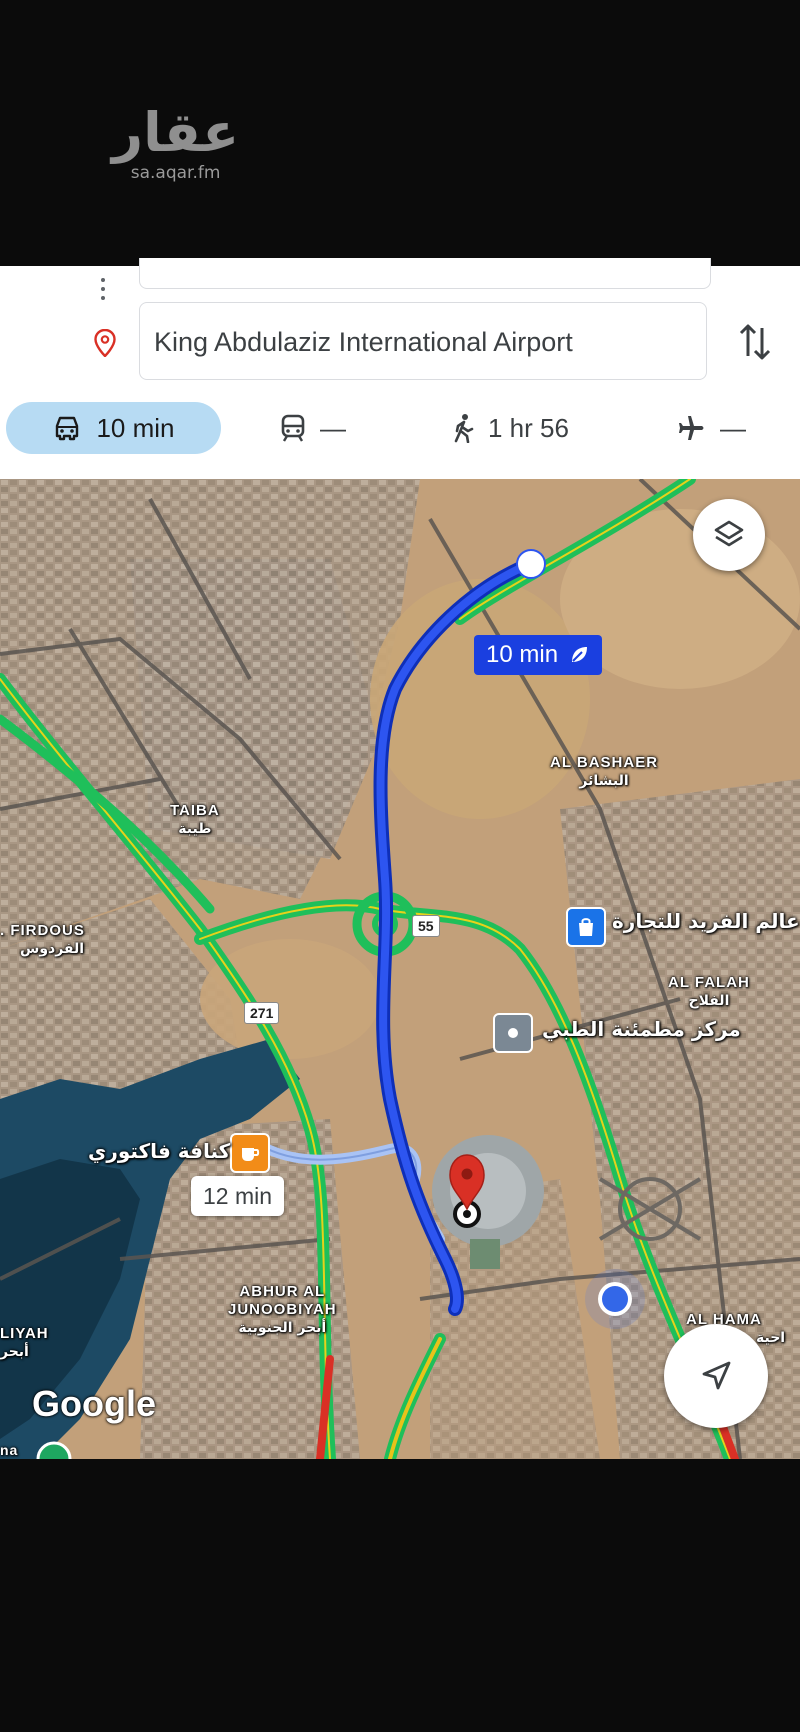 The width and height of the screenshot is (800, 1732). I want to click on mode-walk-label: 1 hr 56, so click(528, 427).